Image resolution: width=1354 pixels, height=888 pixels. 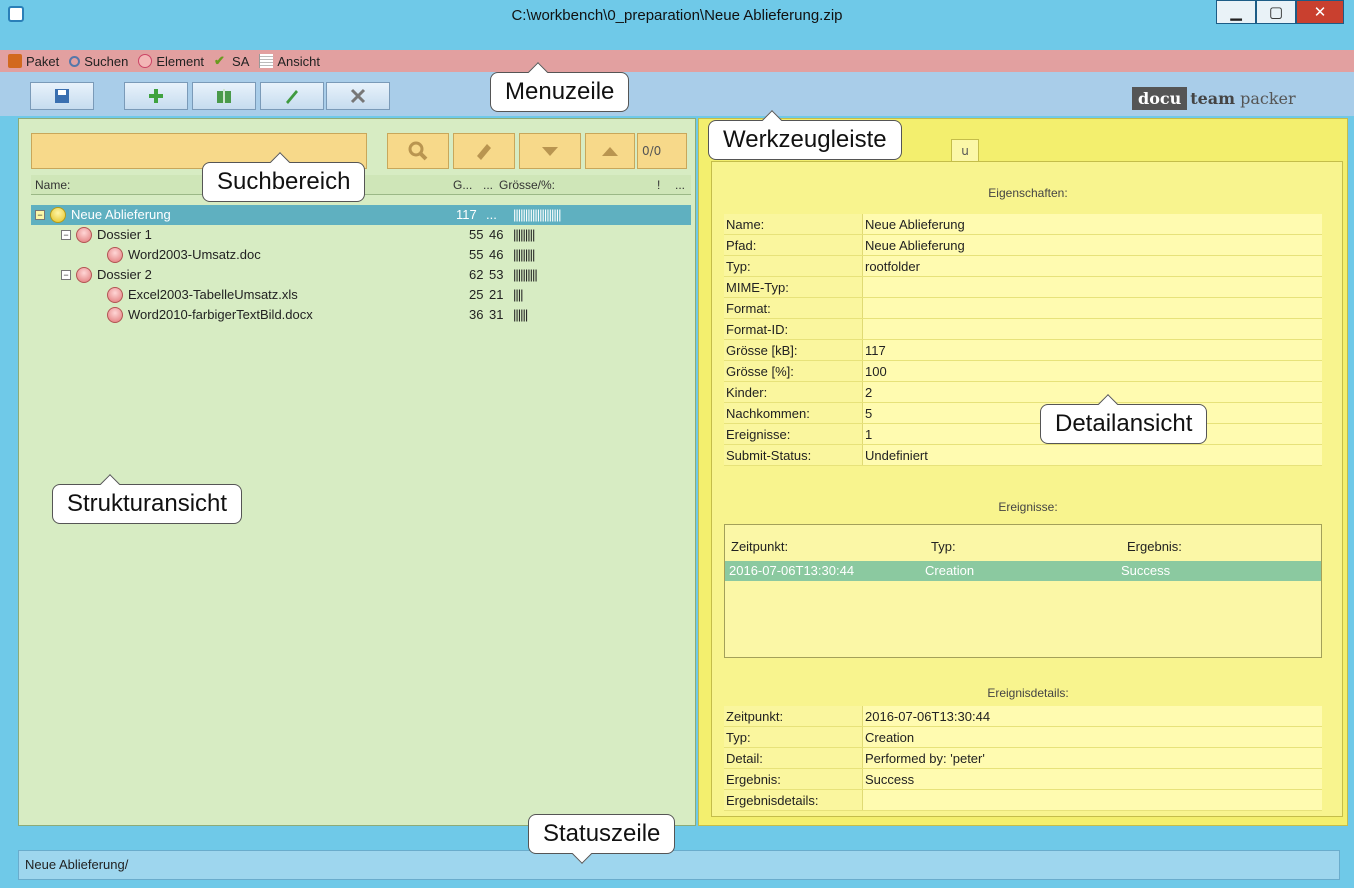 What do you see at coordinates (1023, 779) in the screenshot?
I see `event-detail-row: Ergebnis: Success` at bounding box center [1023, 779].